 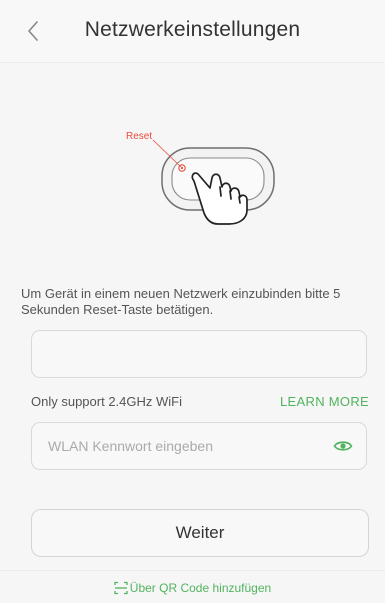 I want to click on wifi-ssid-input, so click(x=199, y=354).